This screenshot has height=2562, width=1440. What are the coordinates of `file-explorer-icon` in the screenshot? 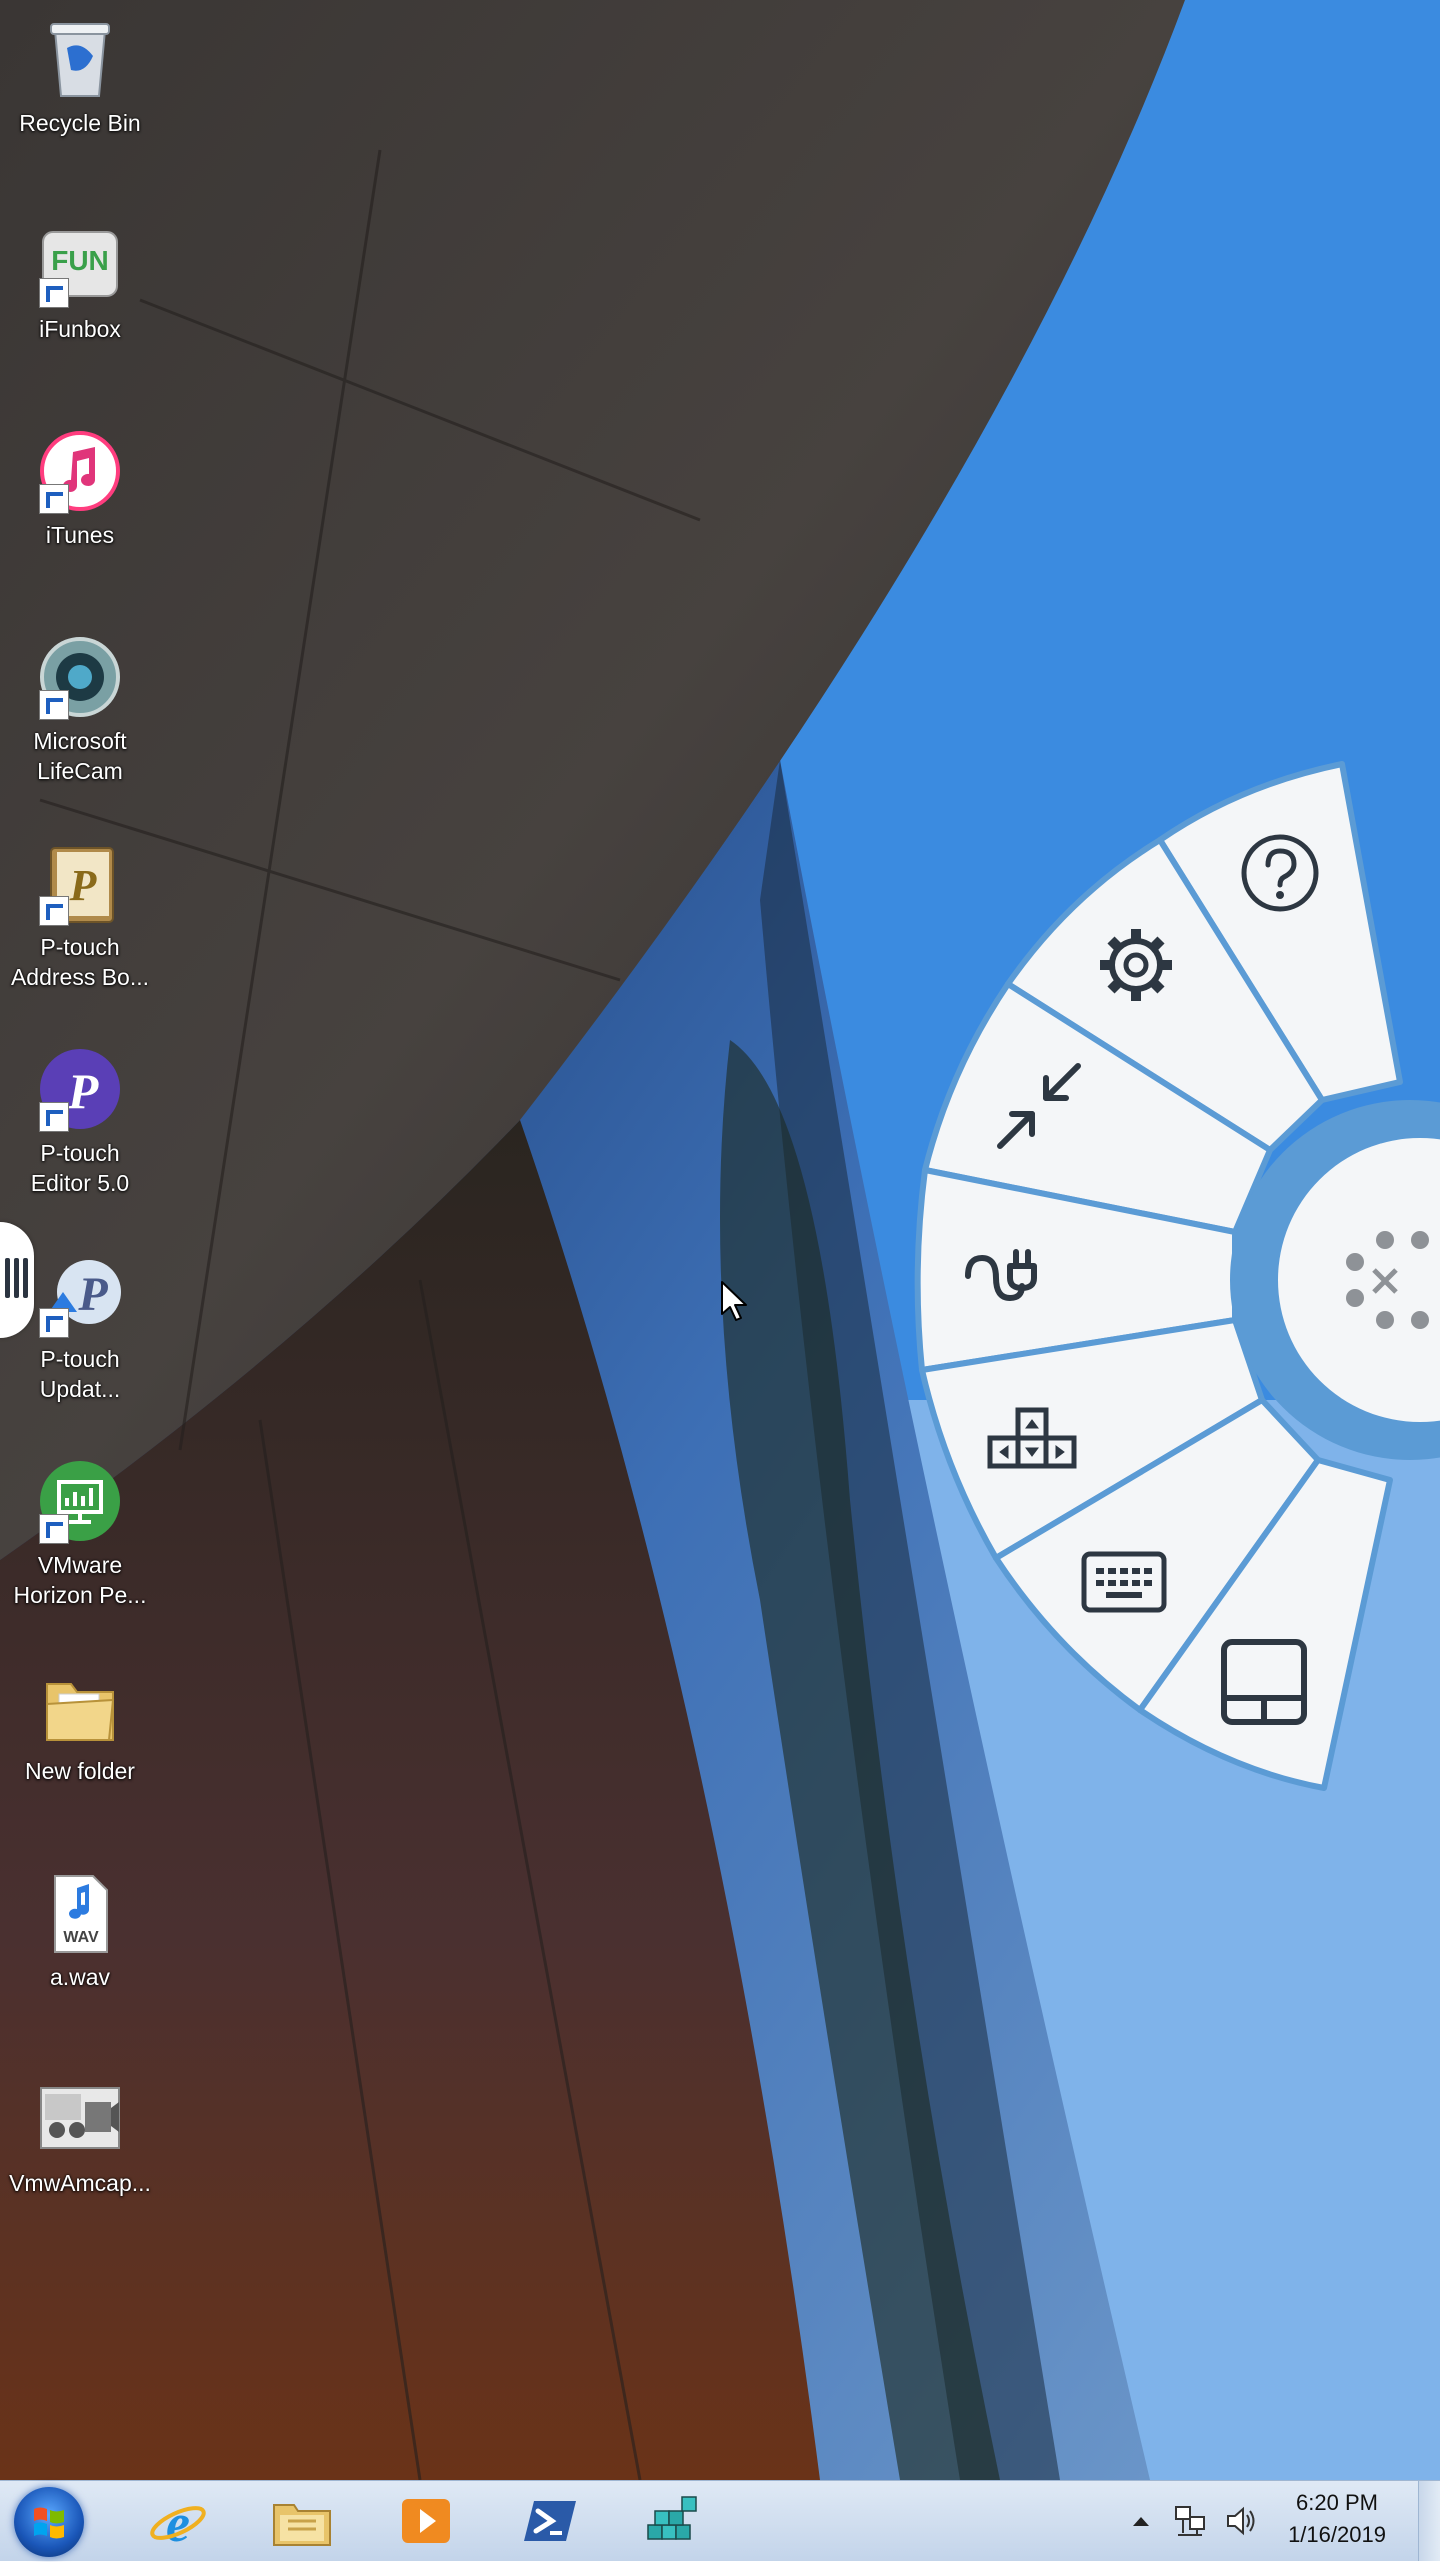 It's located at (302, 2525).